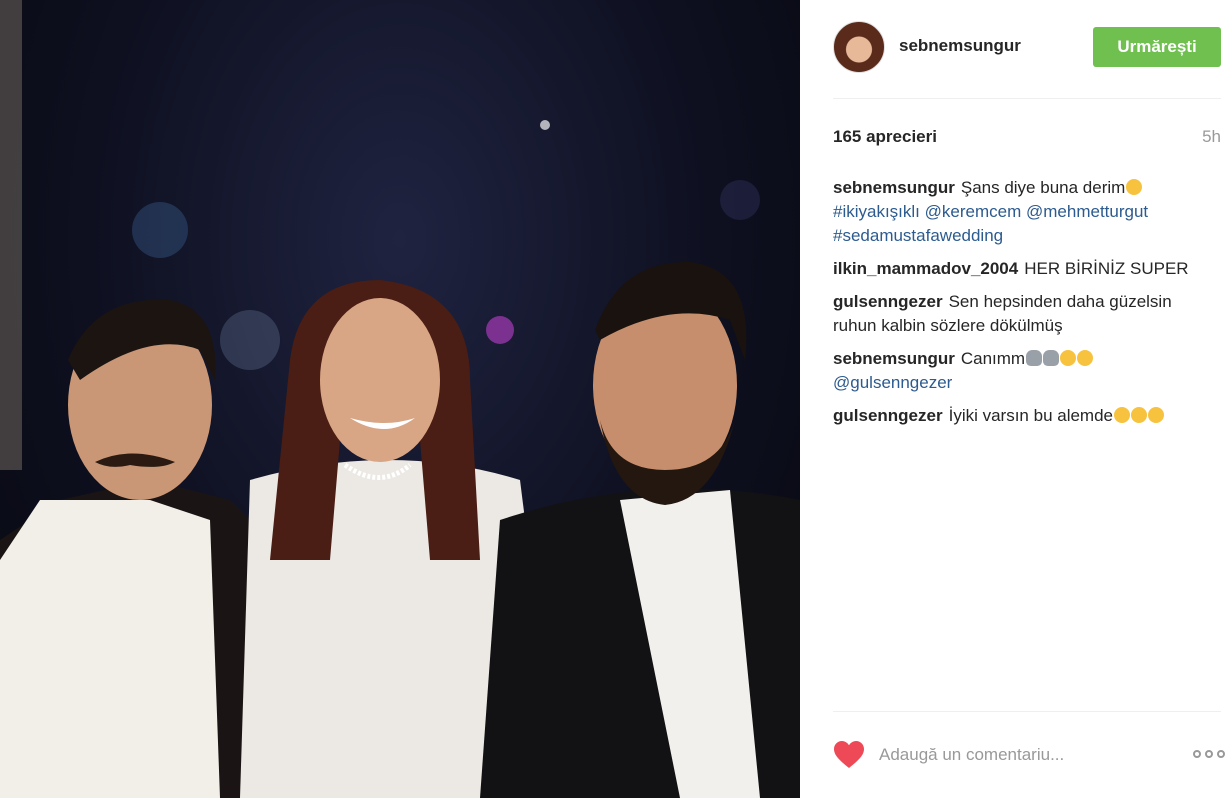 The image size is (1227, 798). I want to click on mention: @gulsenngezer, so click(892, 382).